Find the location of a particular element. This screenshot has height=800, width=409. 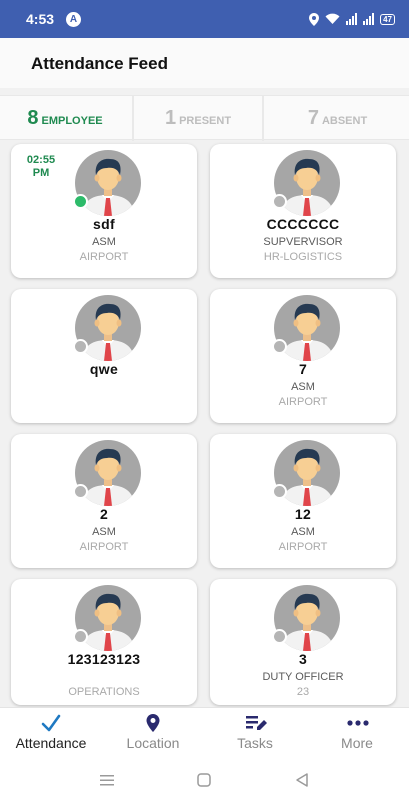

employee-name: 12 is located at coordinates (303, 514).